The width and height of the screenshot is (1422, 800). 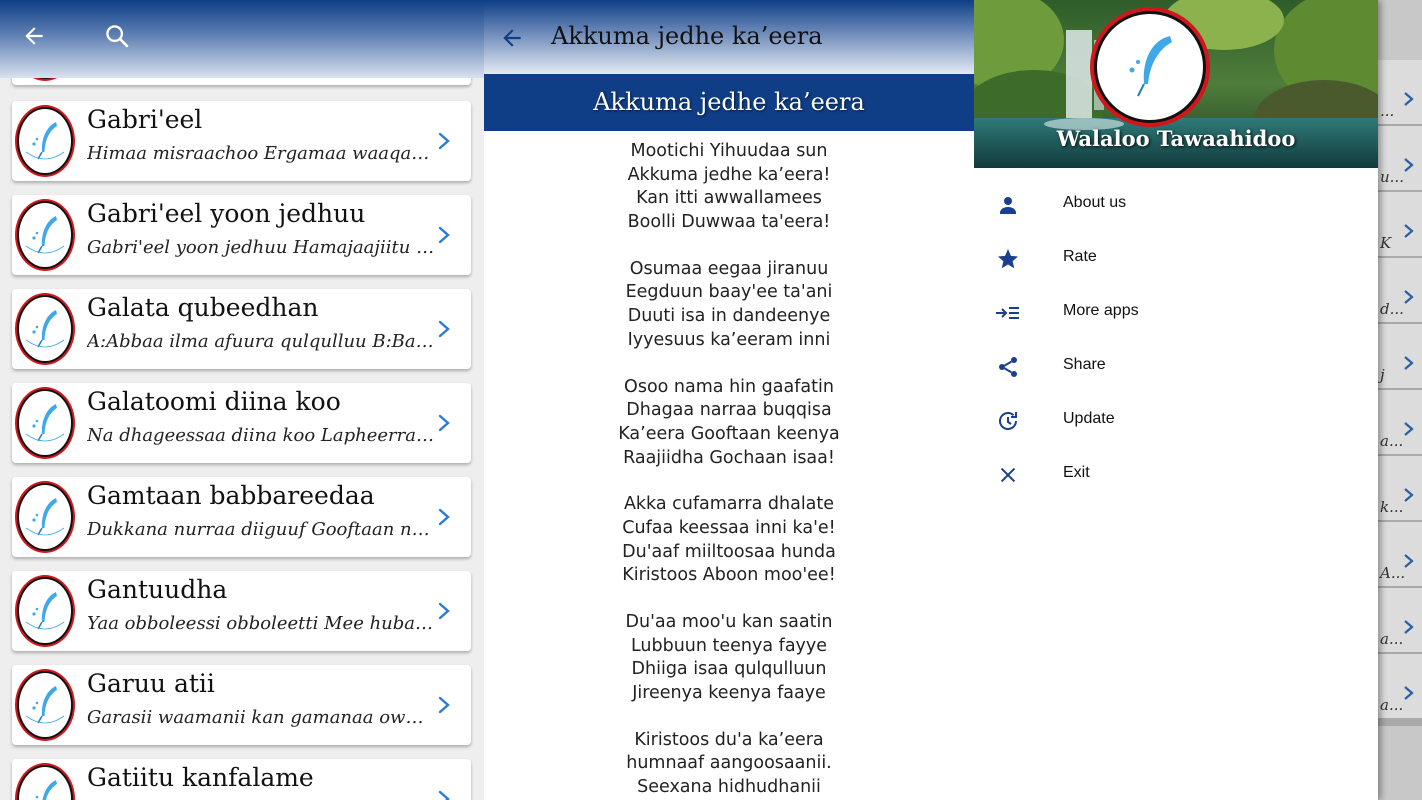 What do you see at coordinates (203, 307) in the screenshot?
I see `song-title: Galata qubeedhan` at bounding box center [203, 307].